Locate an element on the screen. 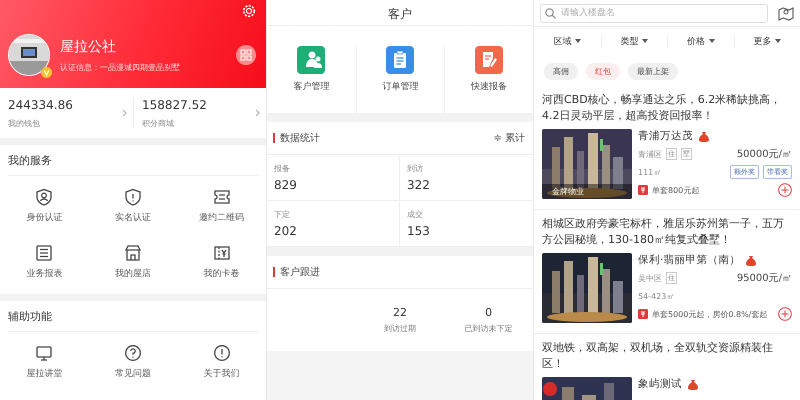  stat-value: 829 is located at coordinates (286, 185).